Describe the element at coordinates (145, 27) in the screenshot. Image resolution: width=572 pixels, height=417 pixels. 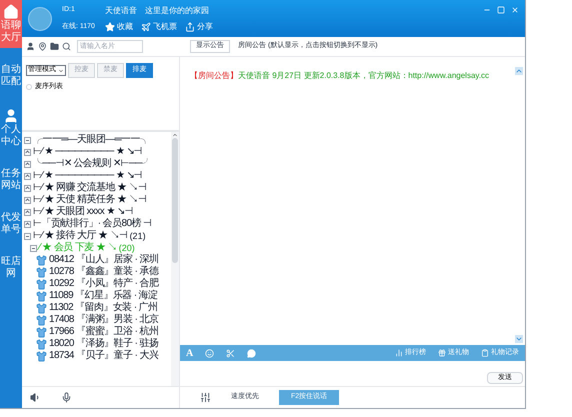
I see `plane-icon` at that location.